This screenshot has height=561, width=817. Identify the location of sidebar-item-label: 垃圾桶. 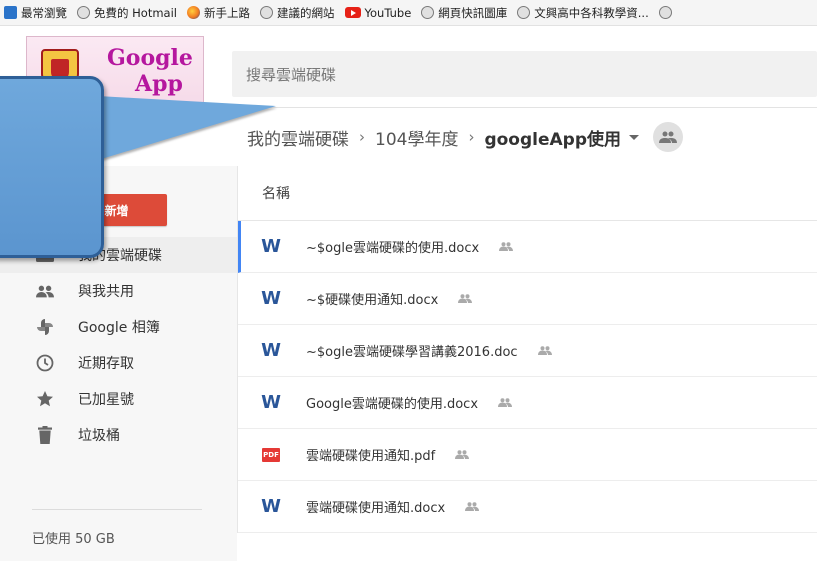
(99, 436).